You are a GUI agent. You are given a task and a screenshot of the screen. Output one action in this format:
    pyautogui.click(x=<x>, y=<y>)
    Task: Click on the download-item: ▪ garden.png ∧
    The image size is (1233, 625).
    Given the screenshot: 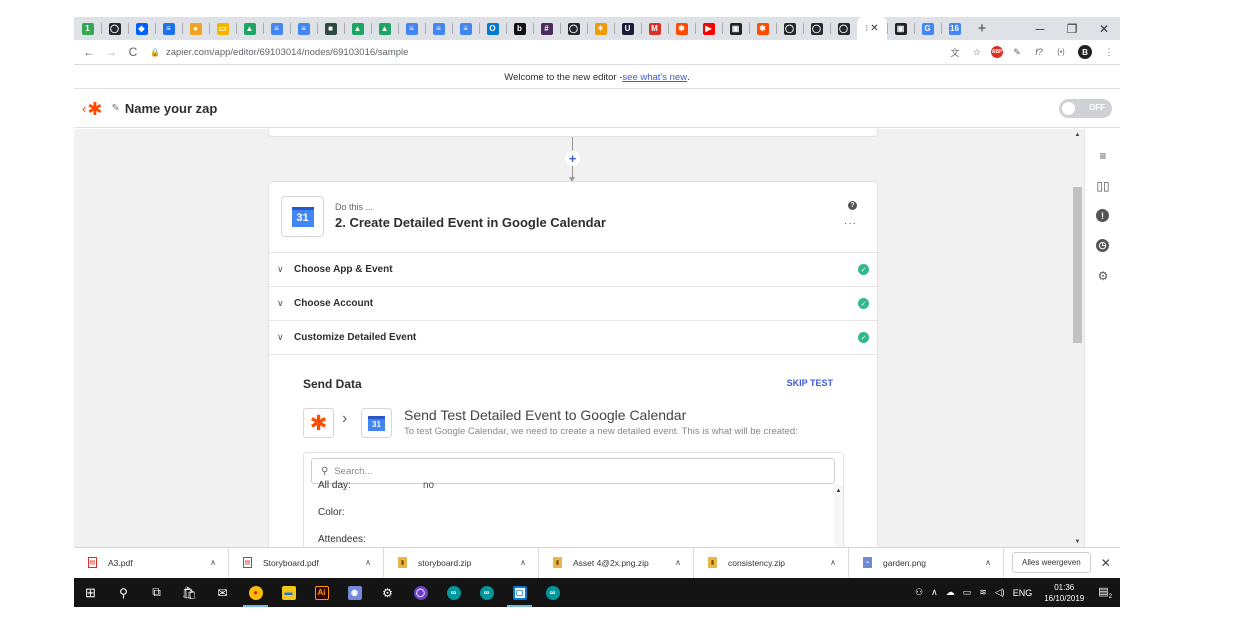 What is the action you would take?
    pyautogui.click(x=926, y=562)
    